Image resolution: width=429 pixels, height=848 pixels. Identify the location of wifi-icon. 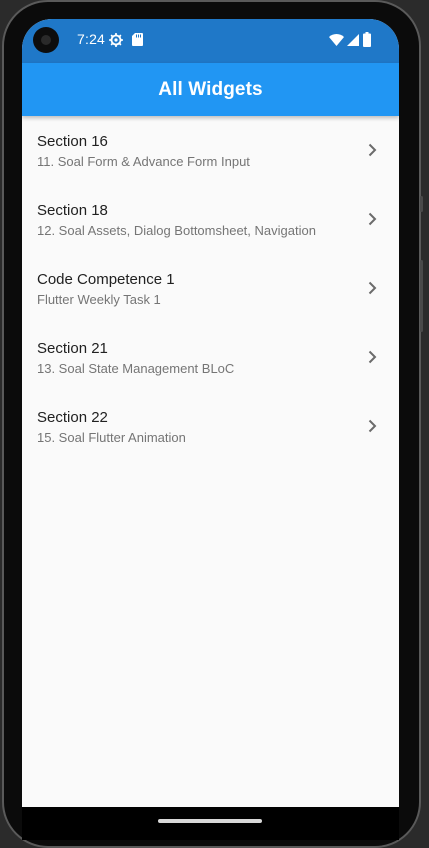
(336, 40).